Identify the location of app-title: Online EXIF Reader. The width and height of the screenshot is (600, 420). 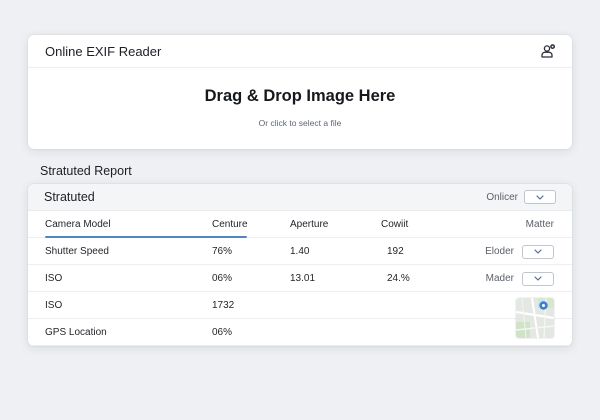
(103, 51).